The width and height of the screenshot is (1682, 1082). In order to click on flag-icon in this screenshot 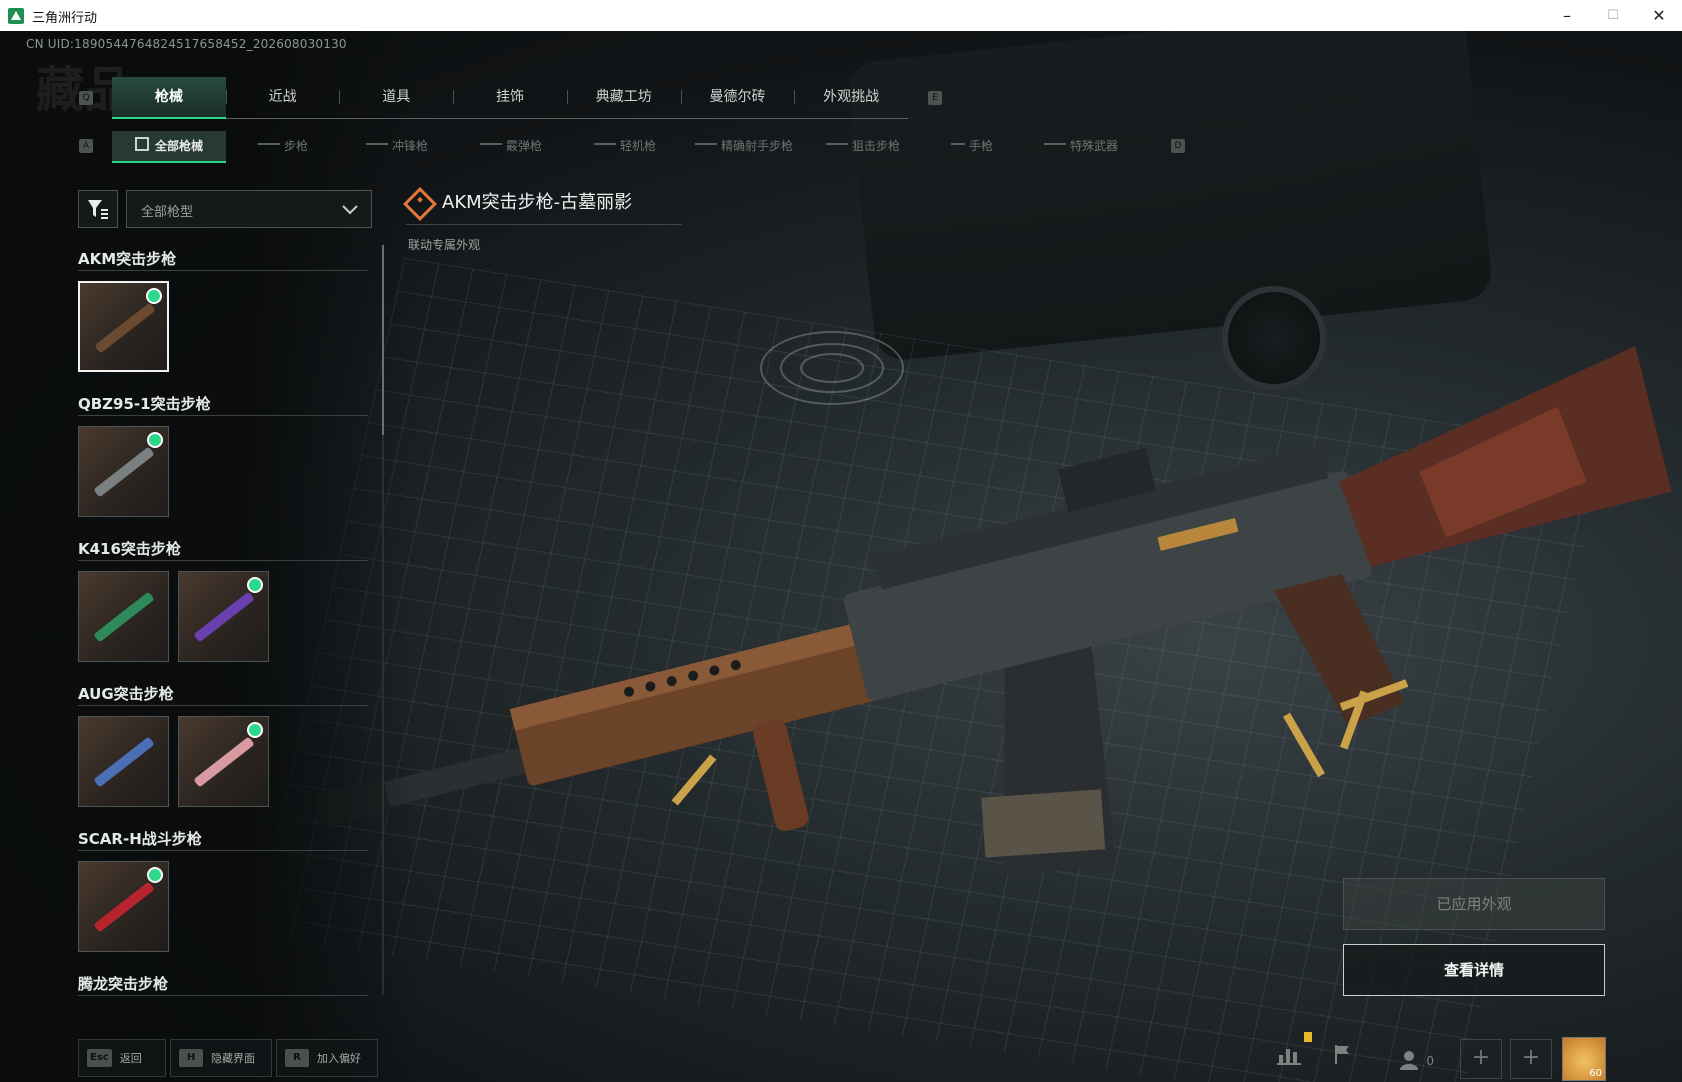, I will do `click(1343, 1058)`.